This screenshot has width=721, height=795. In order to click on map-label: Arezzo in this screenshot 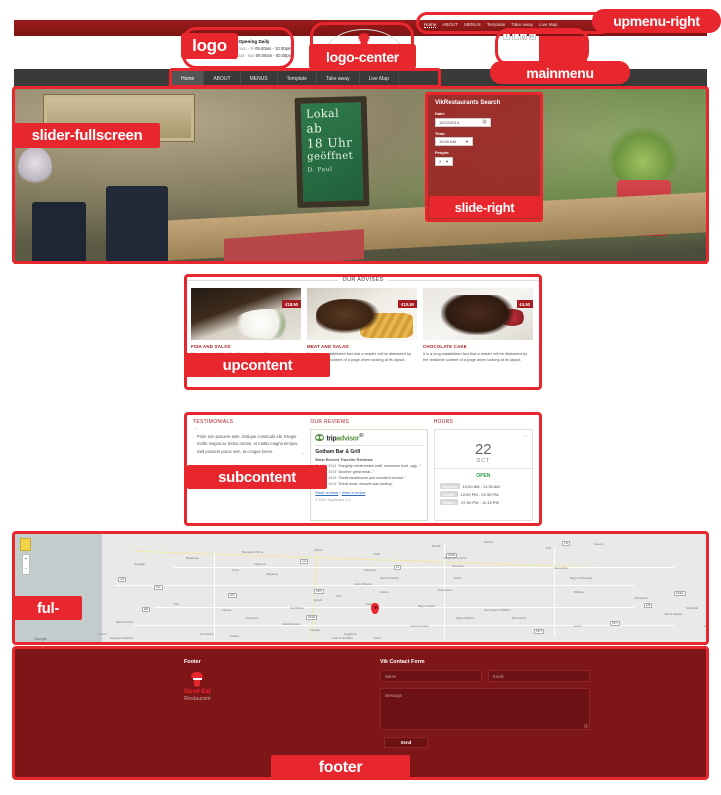, I will do `click(578, 626)`.